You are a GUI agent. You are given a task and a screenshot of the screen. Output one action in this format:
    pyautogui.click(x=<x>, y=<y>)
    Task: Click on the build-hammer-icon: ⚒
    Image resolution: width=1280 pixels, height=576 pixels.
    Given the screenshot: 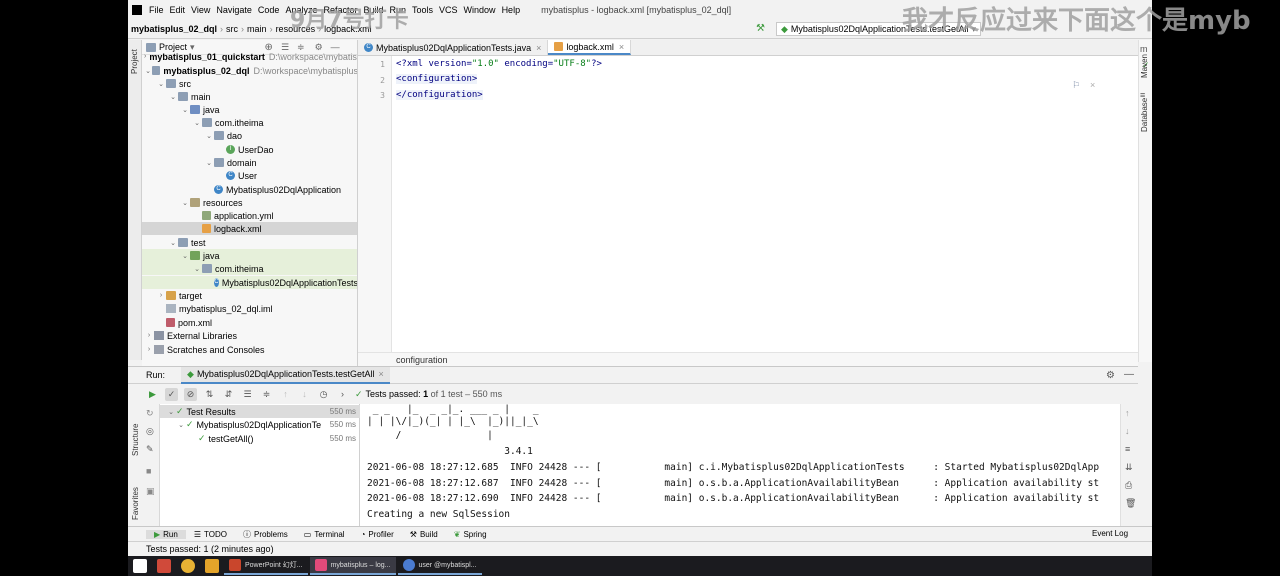 What is the action you would take?
    pyautogui.click(x=760, y=28)
    